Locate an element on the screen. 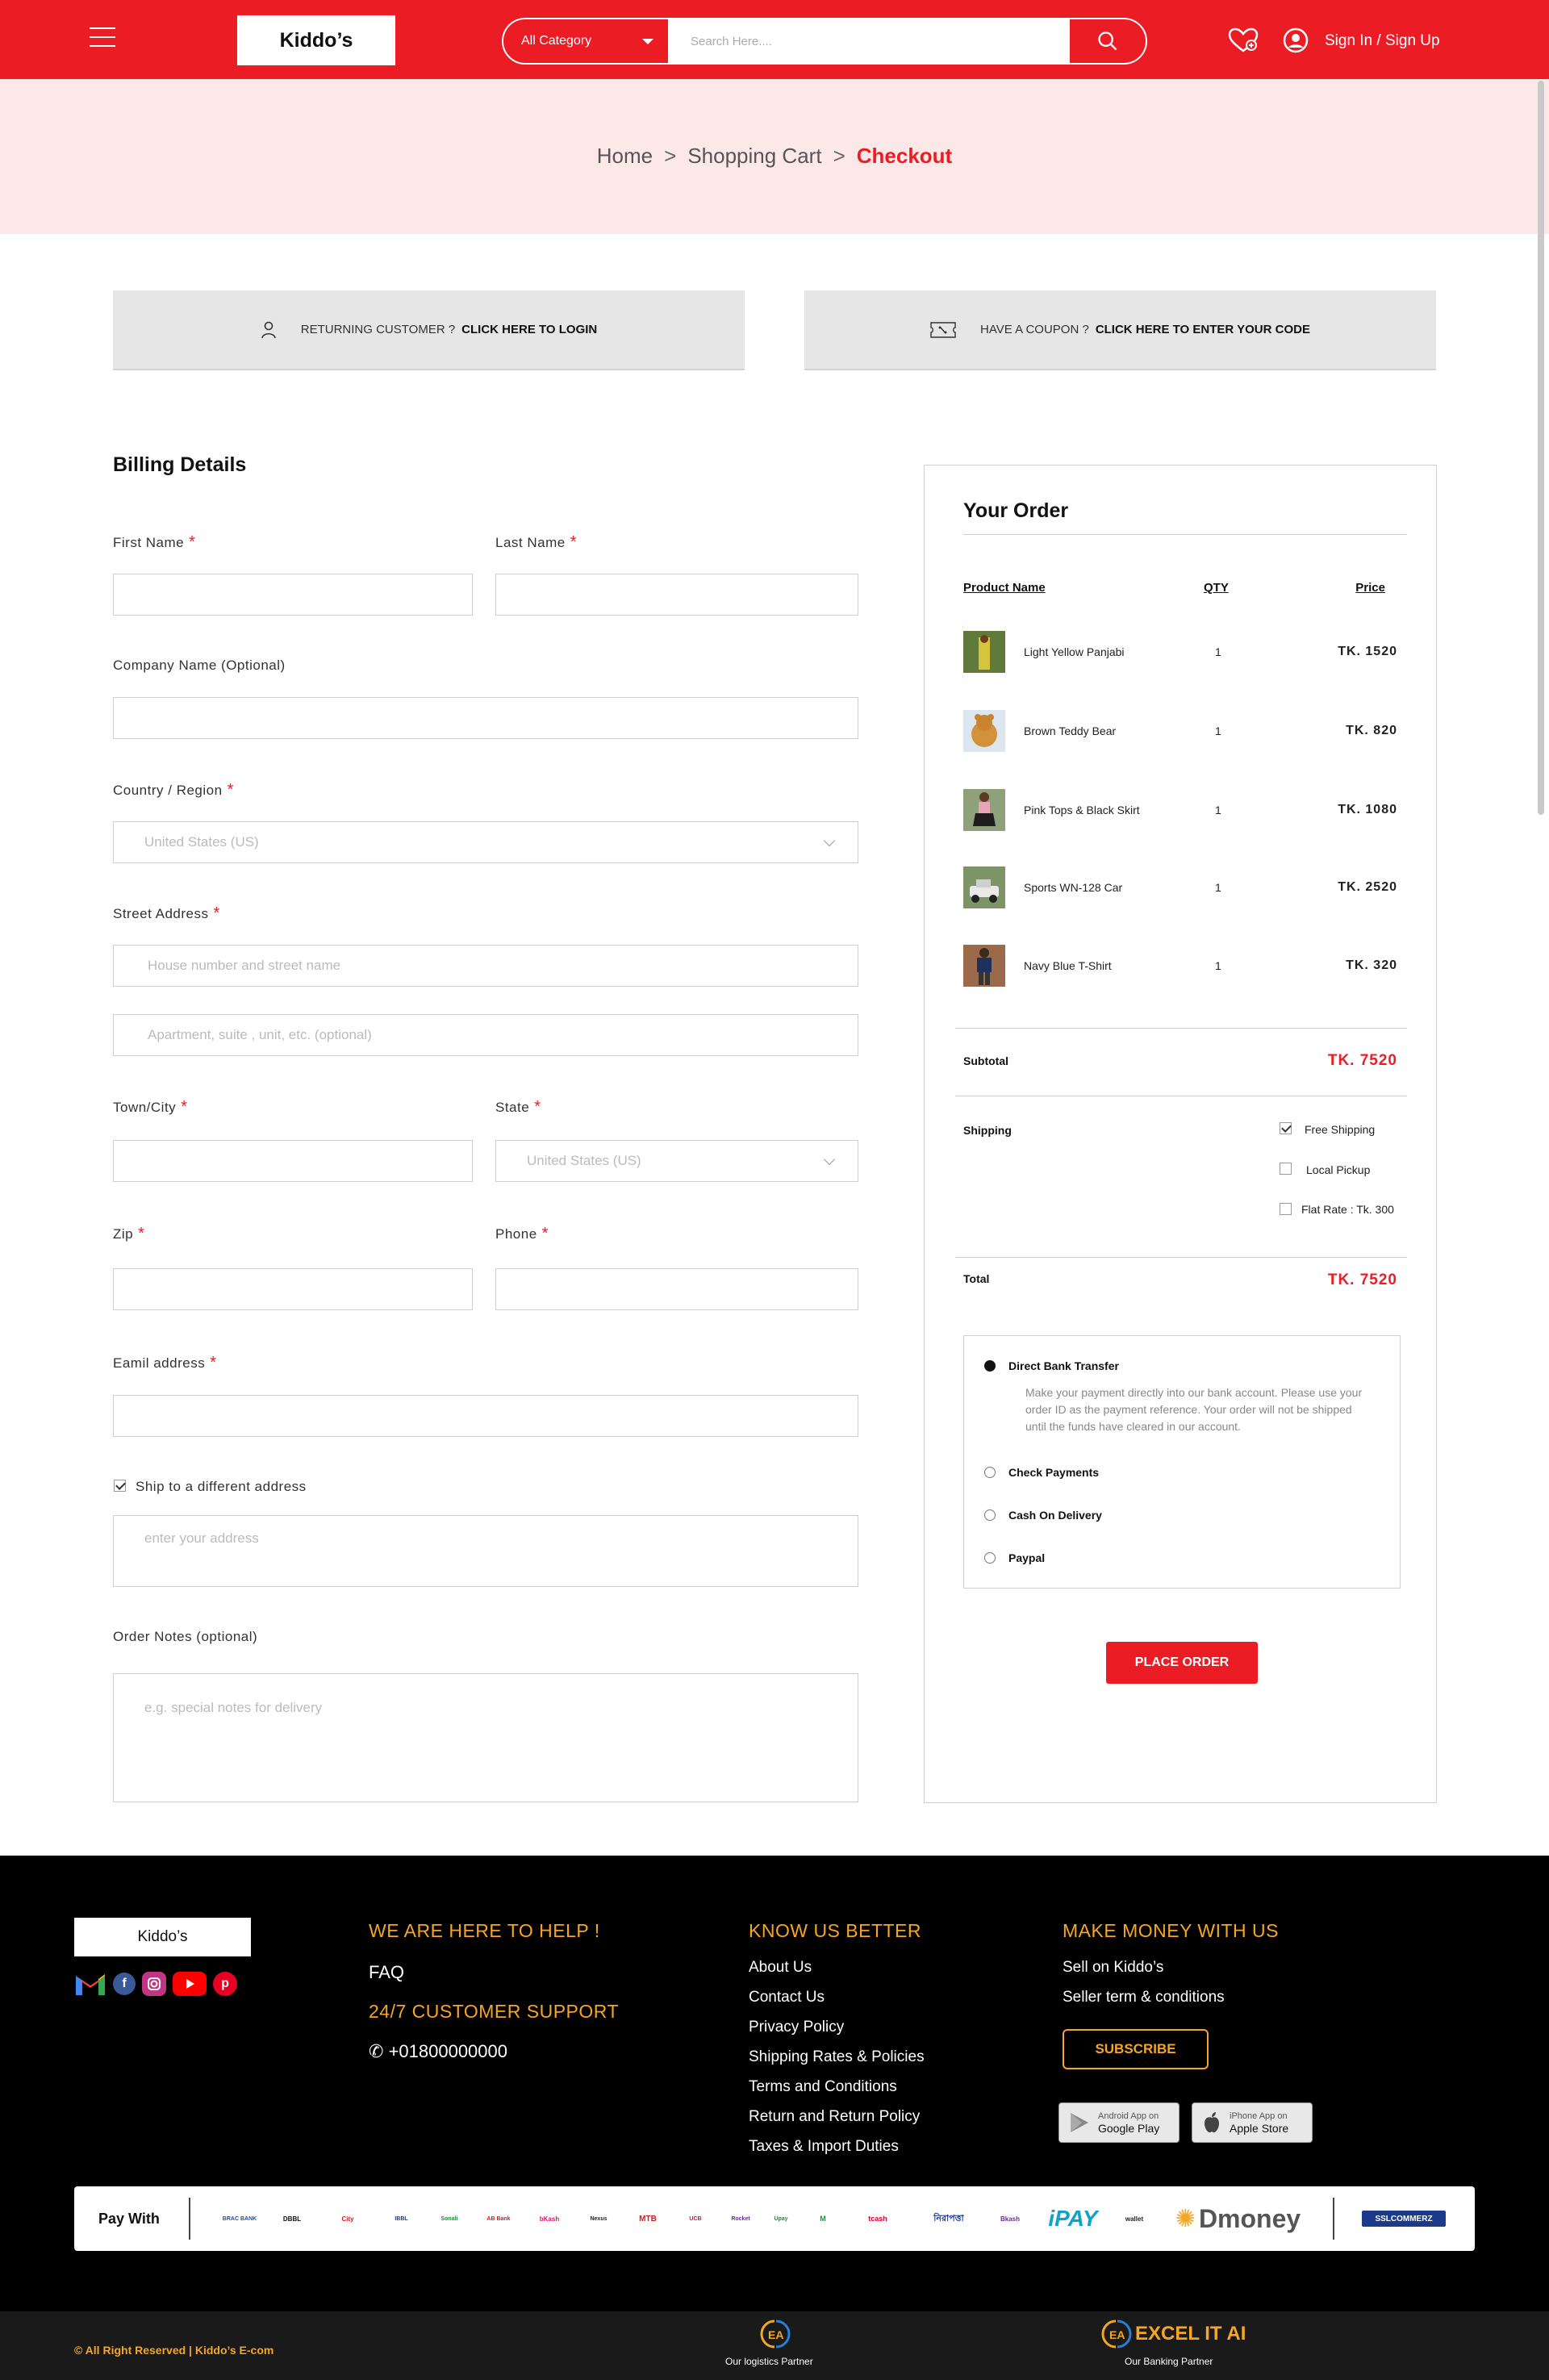 The width and height of the screenshot is (1549, 2380). paypal-radio is located at coordinates (990, 1558).